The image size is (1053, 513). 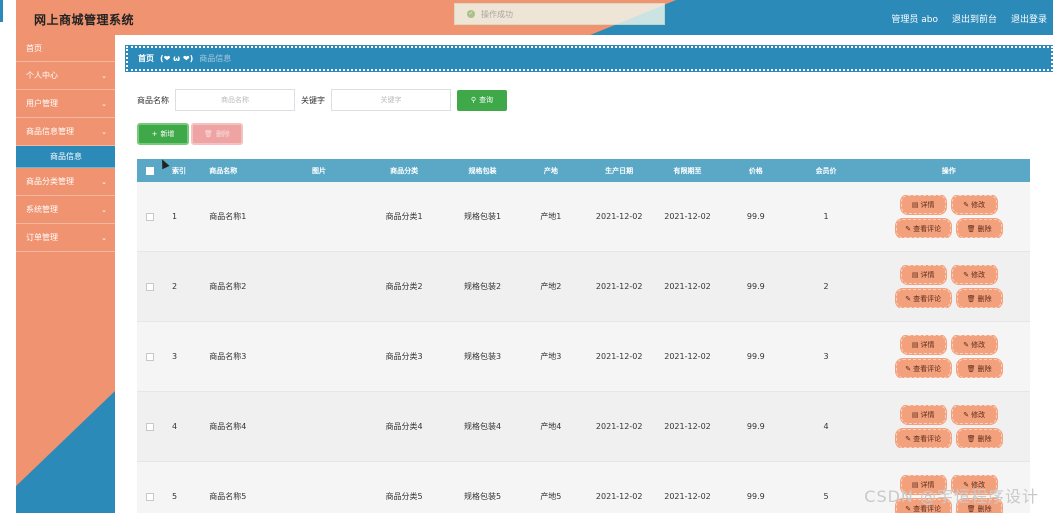 What do you see at coordinates (235, 100) in the screenshot?
I see `product-name-input: 商品名称` at bounding box center [235, 100].